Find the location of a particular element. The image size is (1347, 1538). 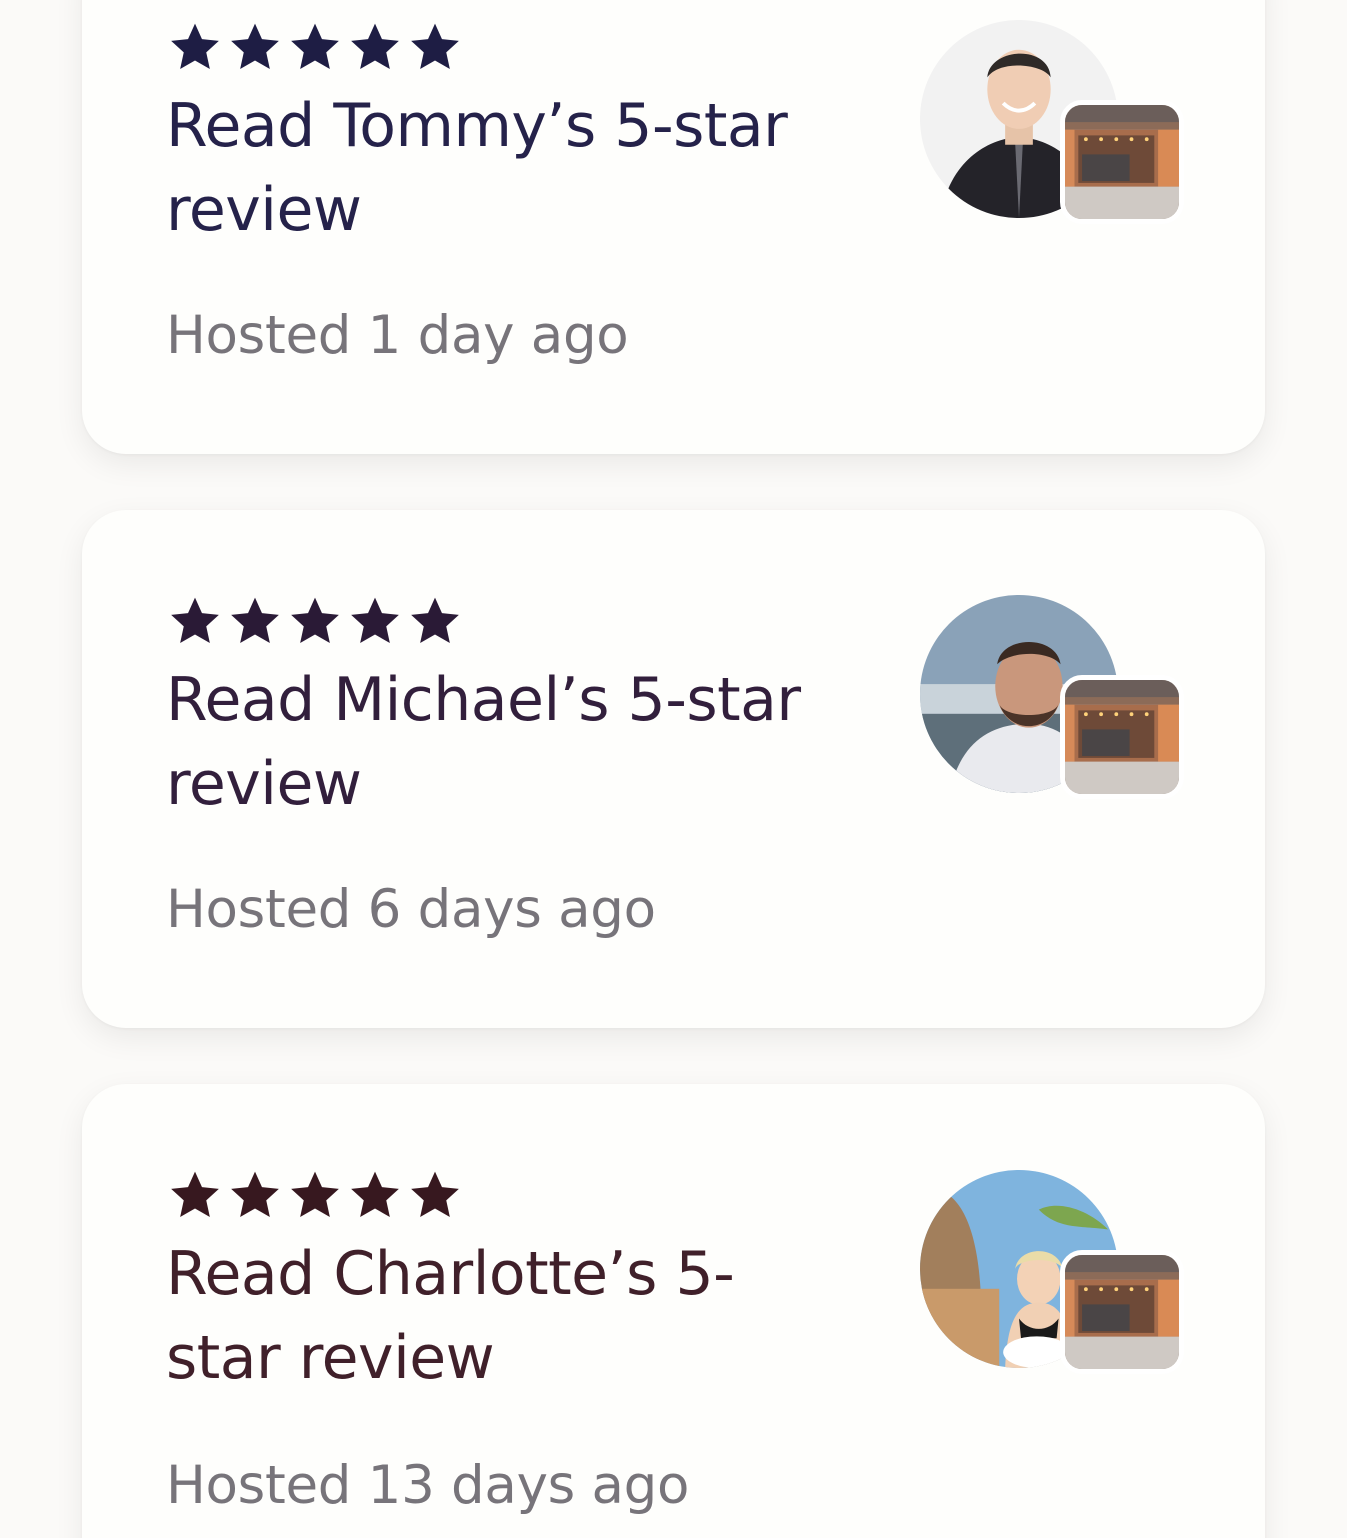

review-title: Read Charlotte’s 5-star review is located at coordinates (486, 1316).